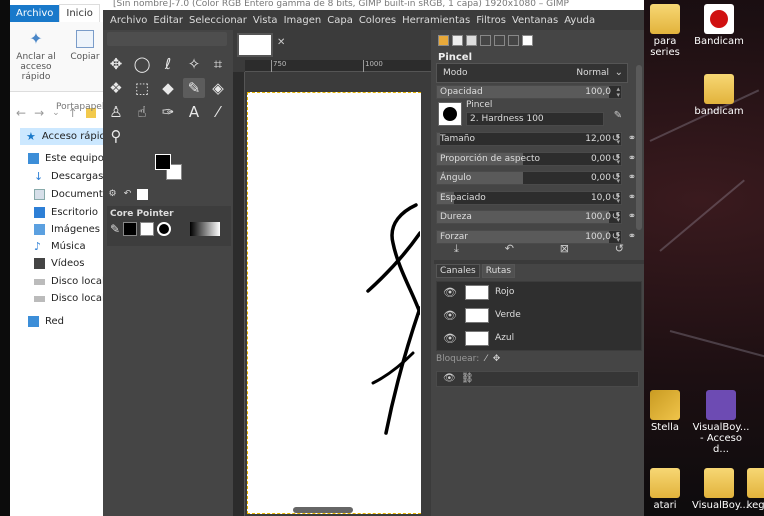 Image resolution: width=764 pixels, height=516 pixels. What do you see at coordinates (323, 510) in the screenshot?
I see `horizontal-scrollbar` at bounding box center [323, 510].